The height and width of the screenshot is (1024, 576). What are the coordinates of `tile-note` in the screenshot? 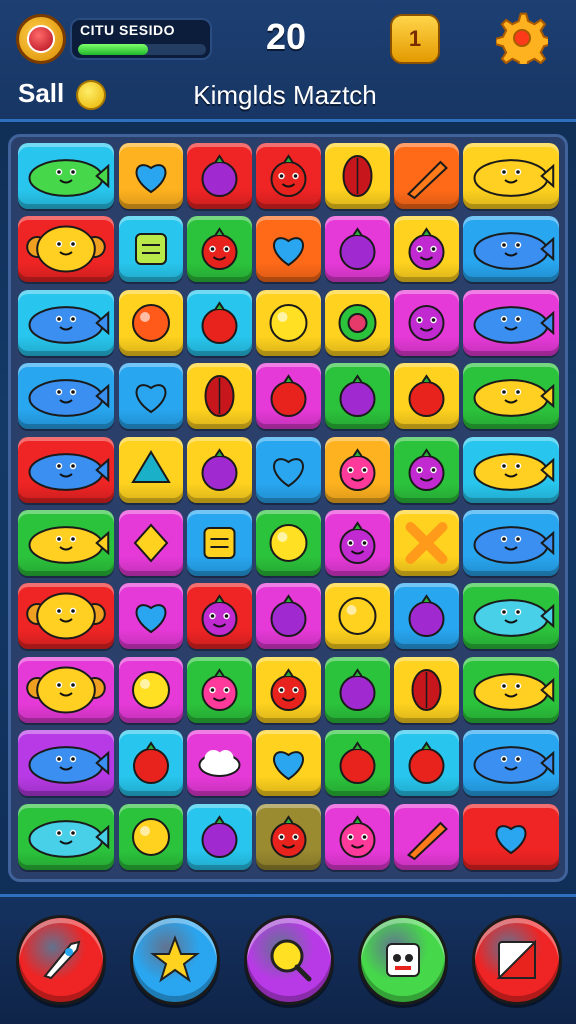 It's located at (219, 543).